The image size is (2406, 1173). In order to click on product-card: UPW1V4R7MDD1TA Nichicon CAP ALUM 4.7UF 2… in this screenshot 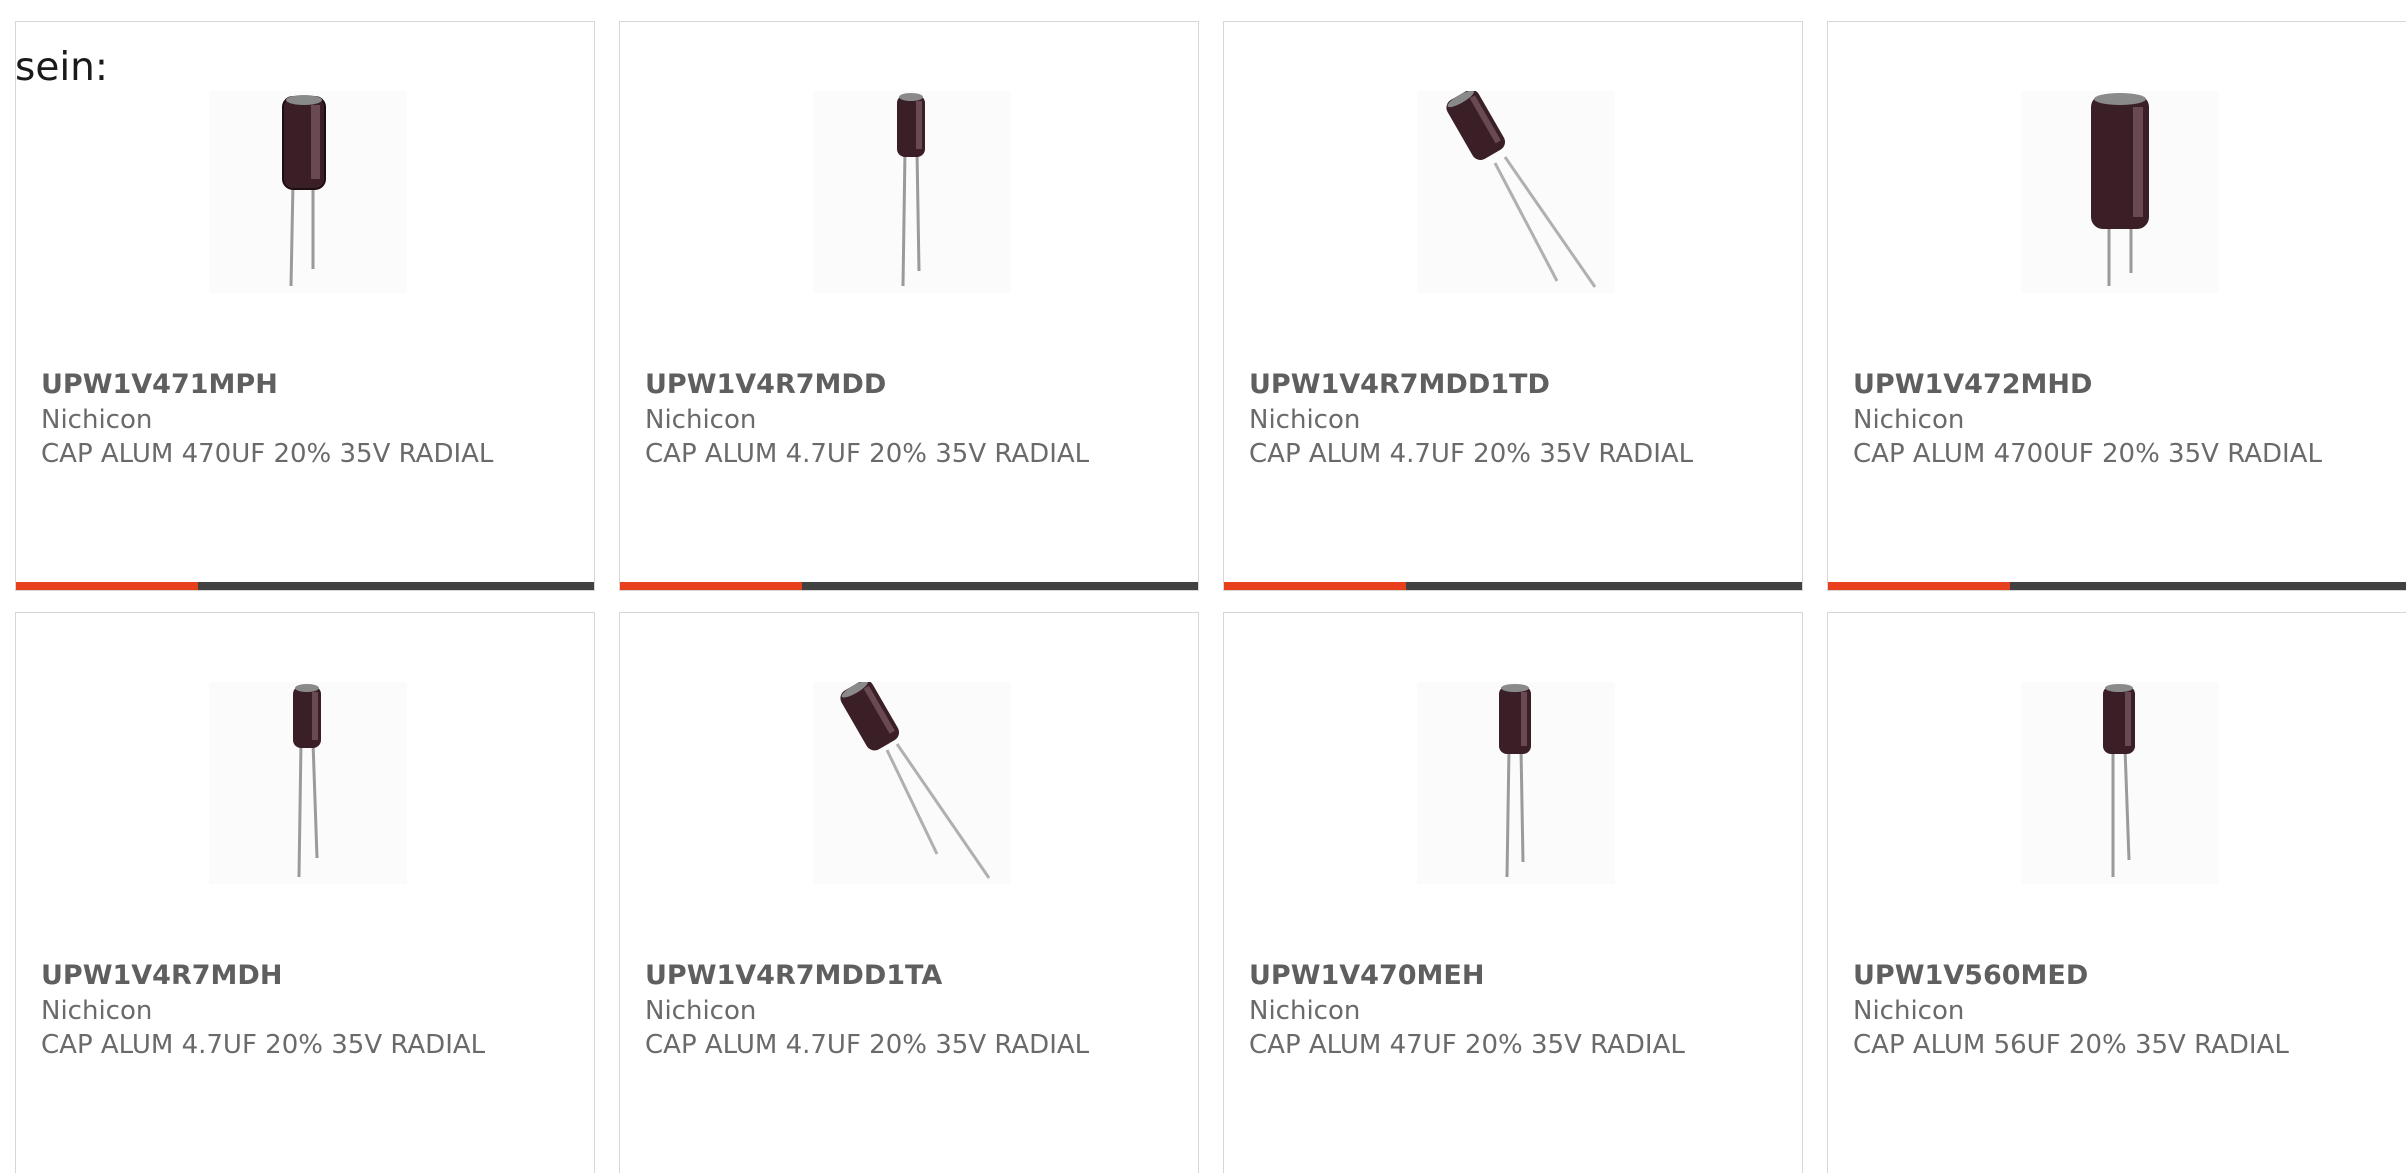, I will do `click(909, 892)`.